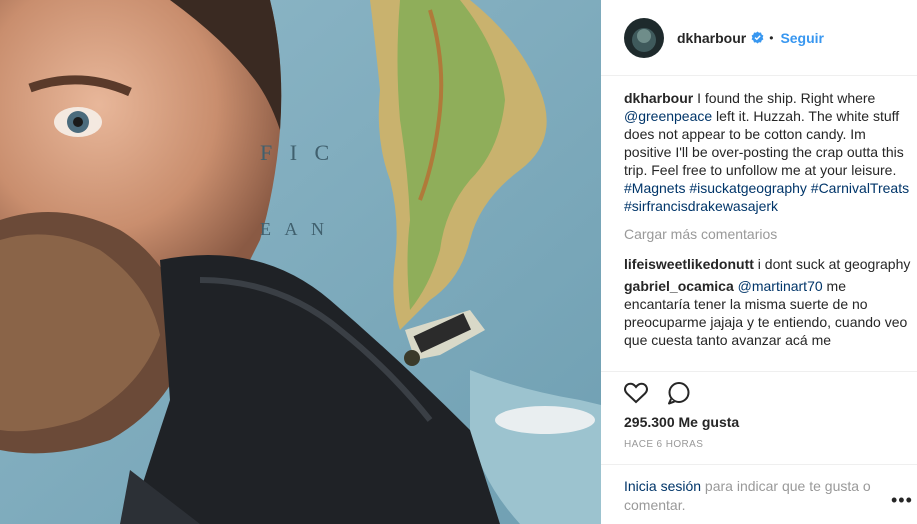  What do you see at coordinates (679, 393) in the screenshot?
I see `comment-icon` at bounding box center [679, 393].